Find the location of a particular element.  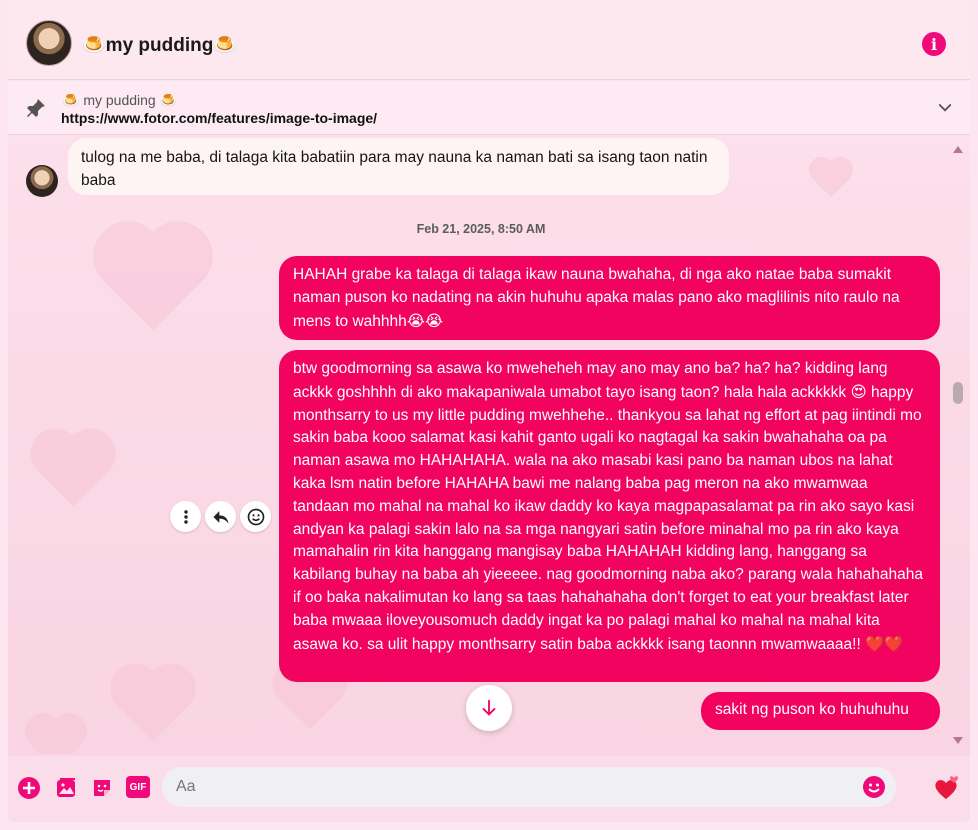

pinned-sender-name: my pudding is located at coordinates (119, 100).